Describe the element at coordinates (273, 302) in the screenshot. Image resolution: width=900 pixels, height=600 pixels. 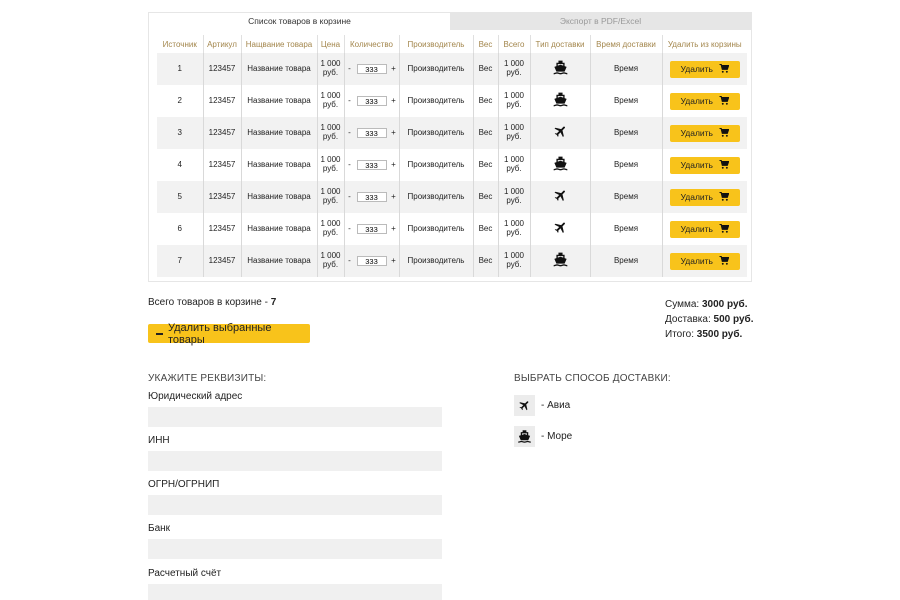
I see `cart-total-value: 7` at that location.